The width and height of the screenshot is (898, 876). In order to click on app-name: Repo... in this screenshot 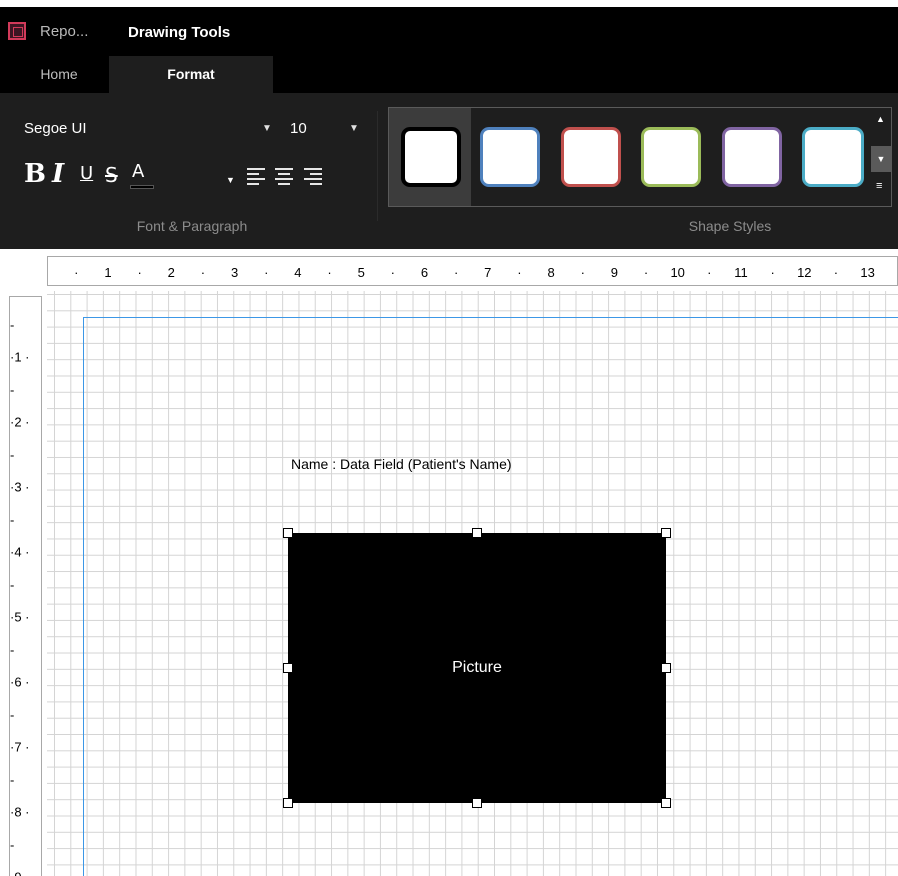, I will do `click(64, 31)`.